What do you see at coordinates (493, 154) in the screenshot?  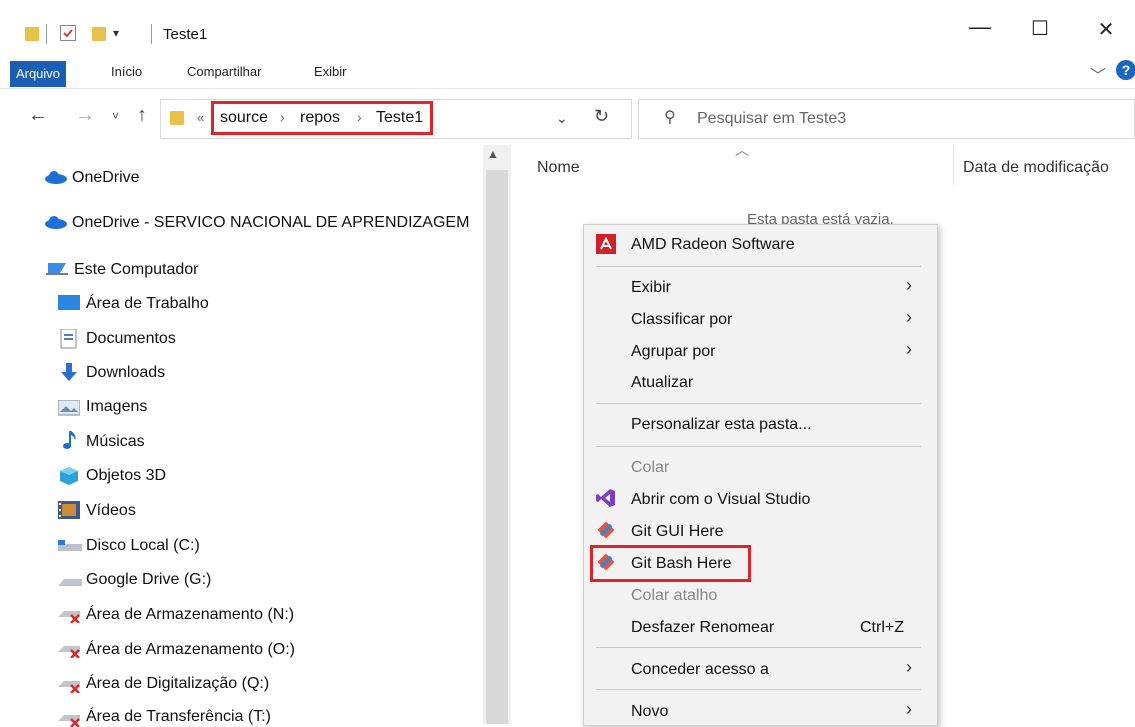 I see `scroll-up-icon: ▲` at bounding box center [493, 154].